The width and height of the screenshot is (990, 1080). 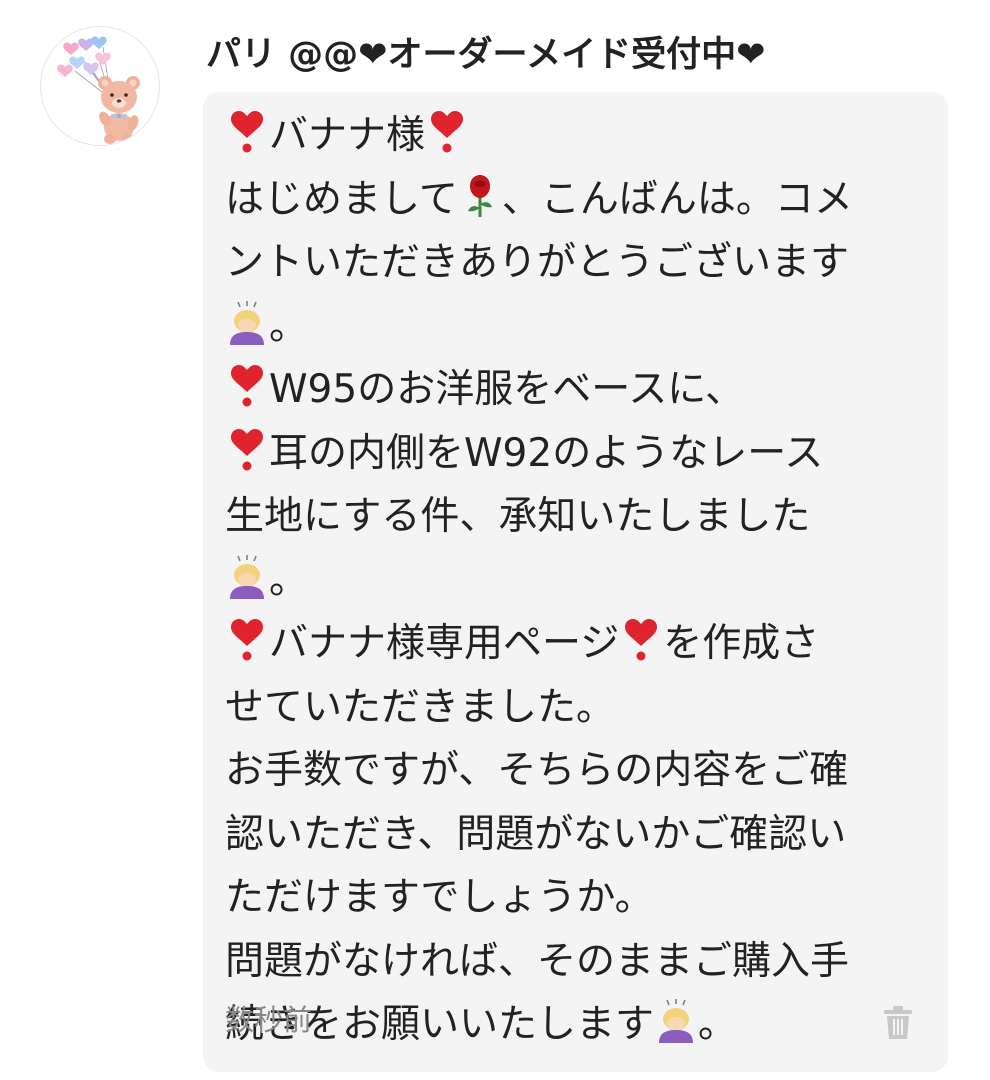 What do you see at coordinates (347, 135) in the screenshot?
I see `message-text: バナナ様` at bounding box center [347, 135].